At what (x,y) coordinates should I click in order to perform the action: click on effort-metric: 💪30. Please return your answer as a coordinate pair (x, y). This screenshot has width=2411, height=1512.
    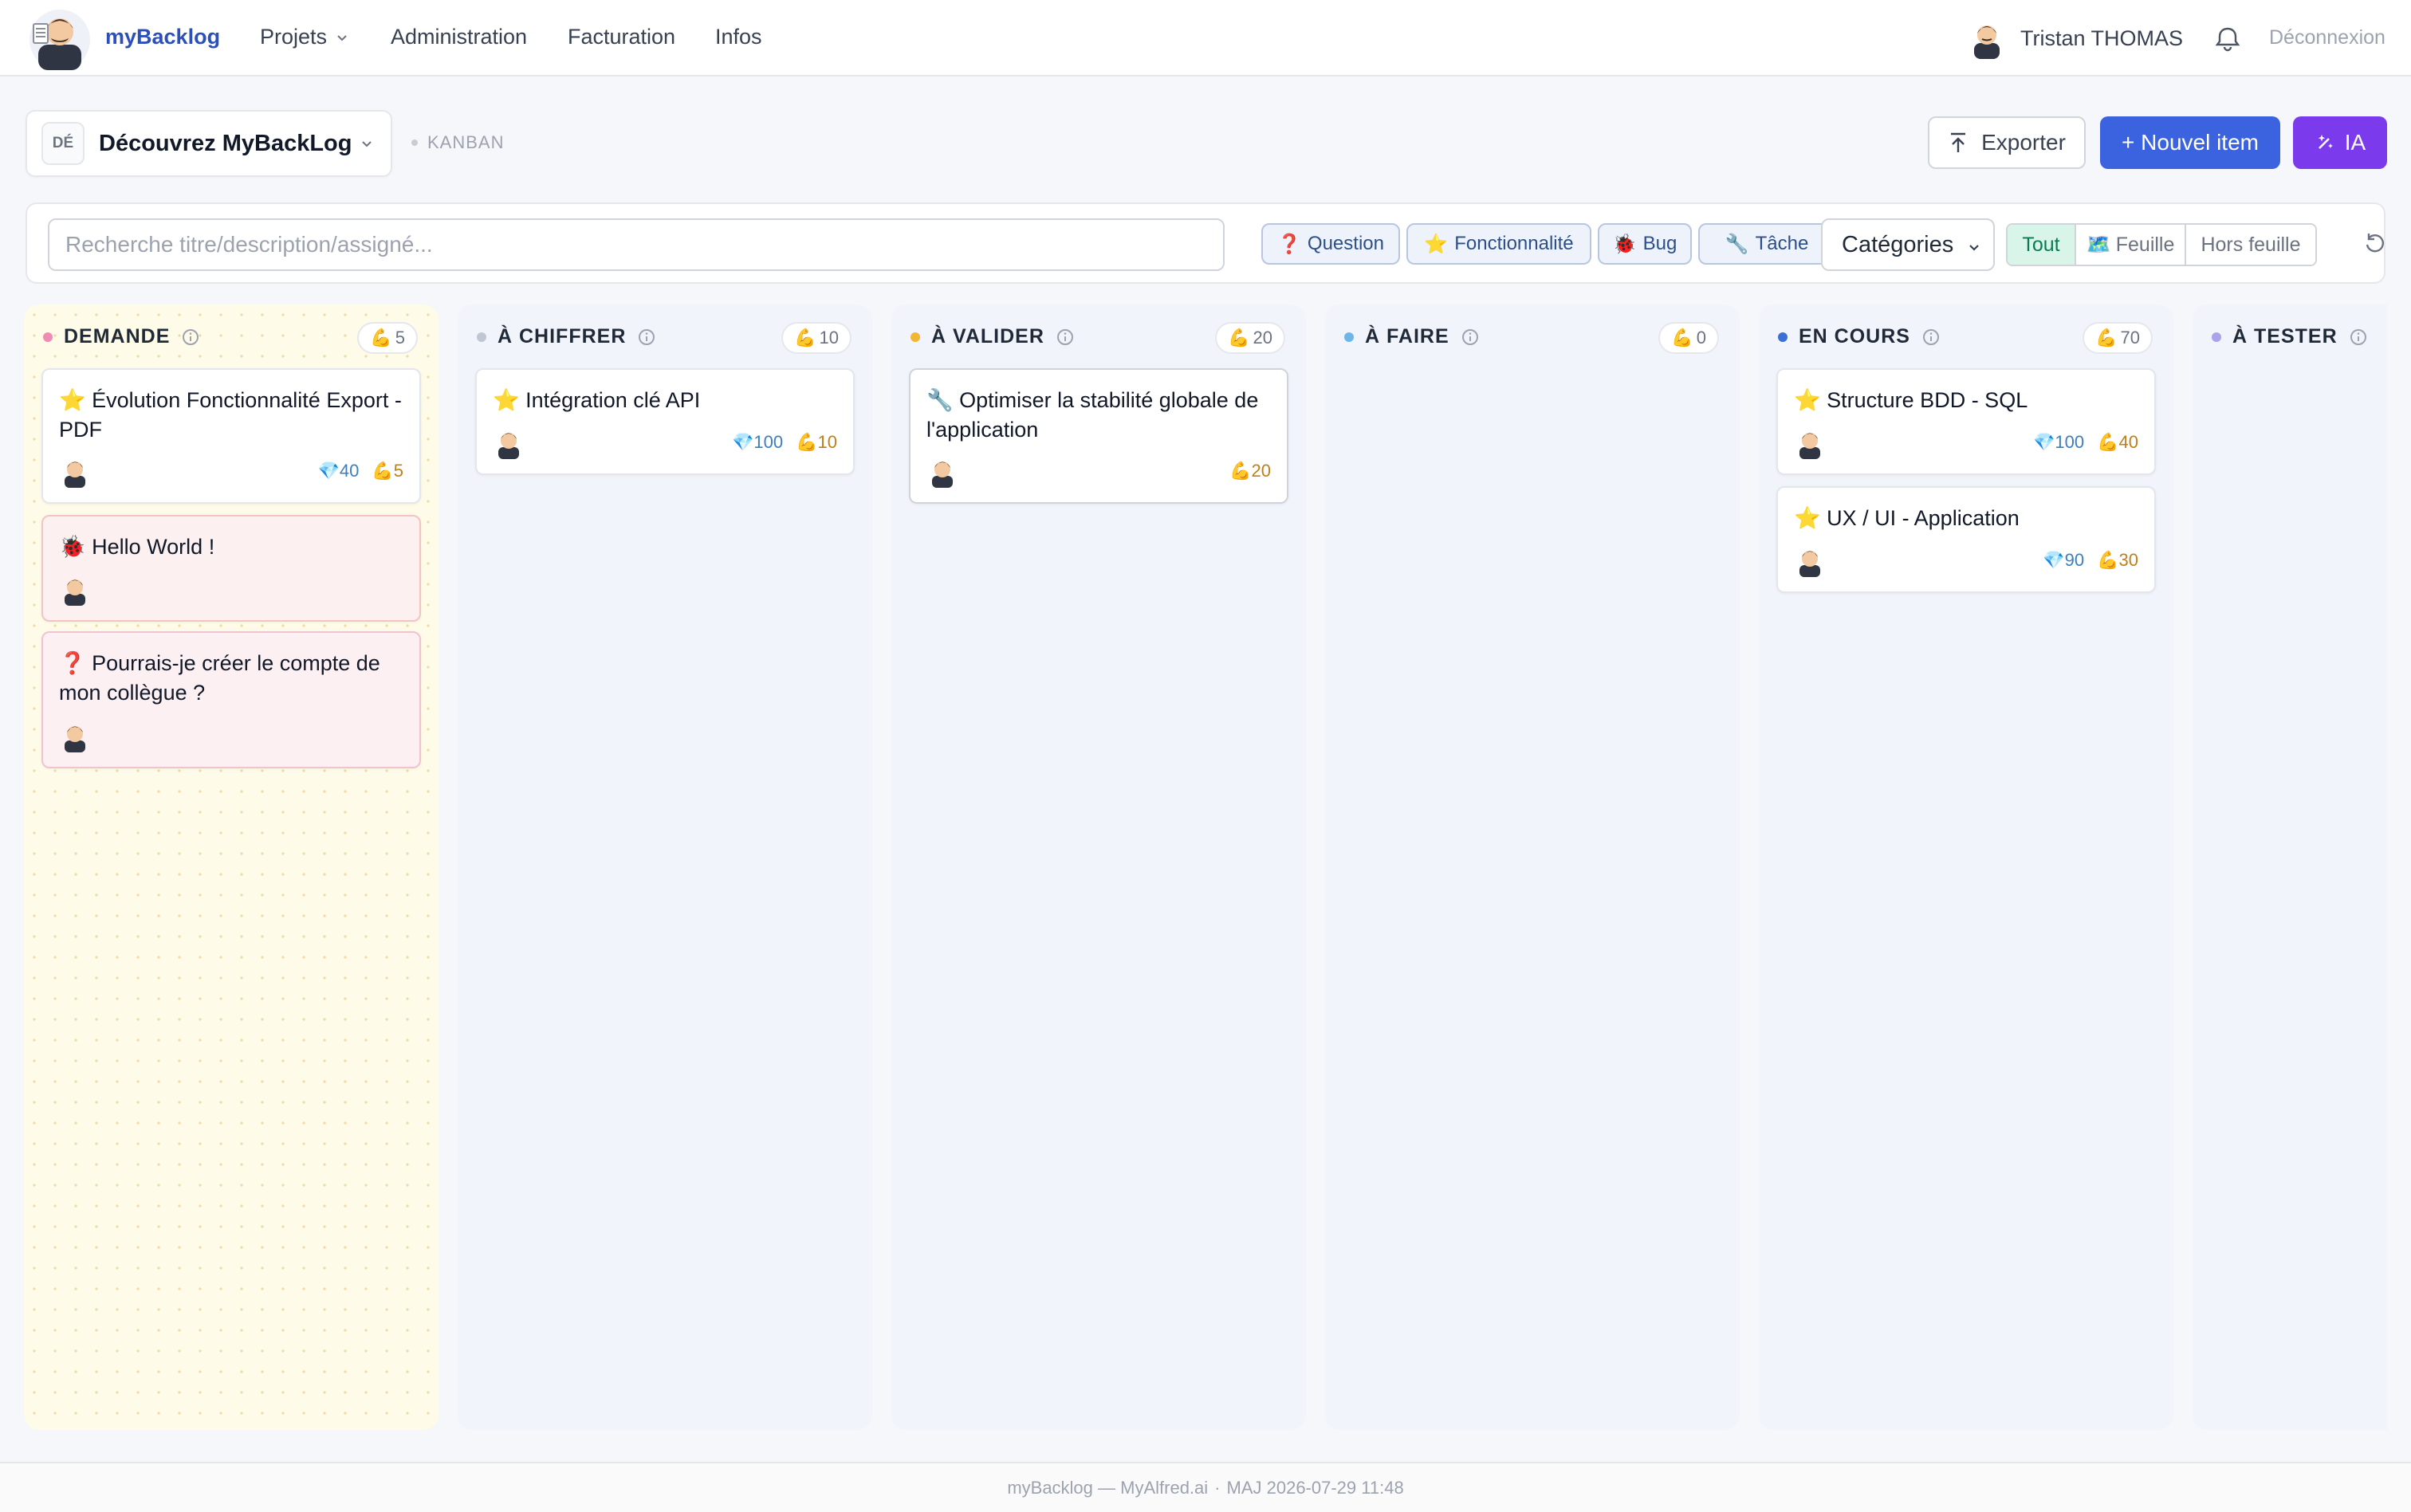
    Looking at the image, I should click on (2117, 560).